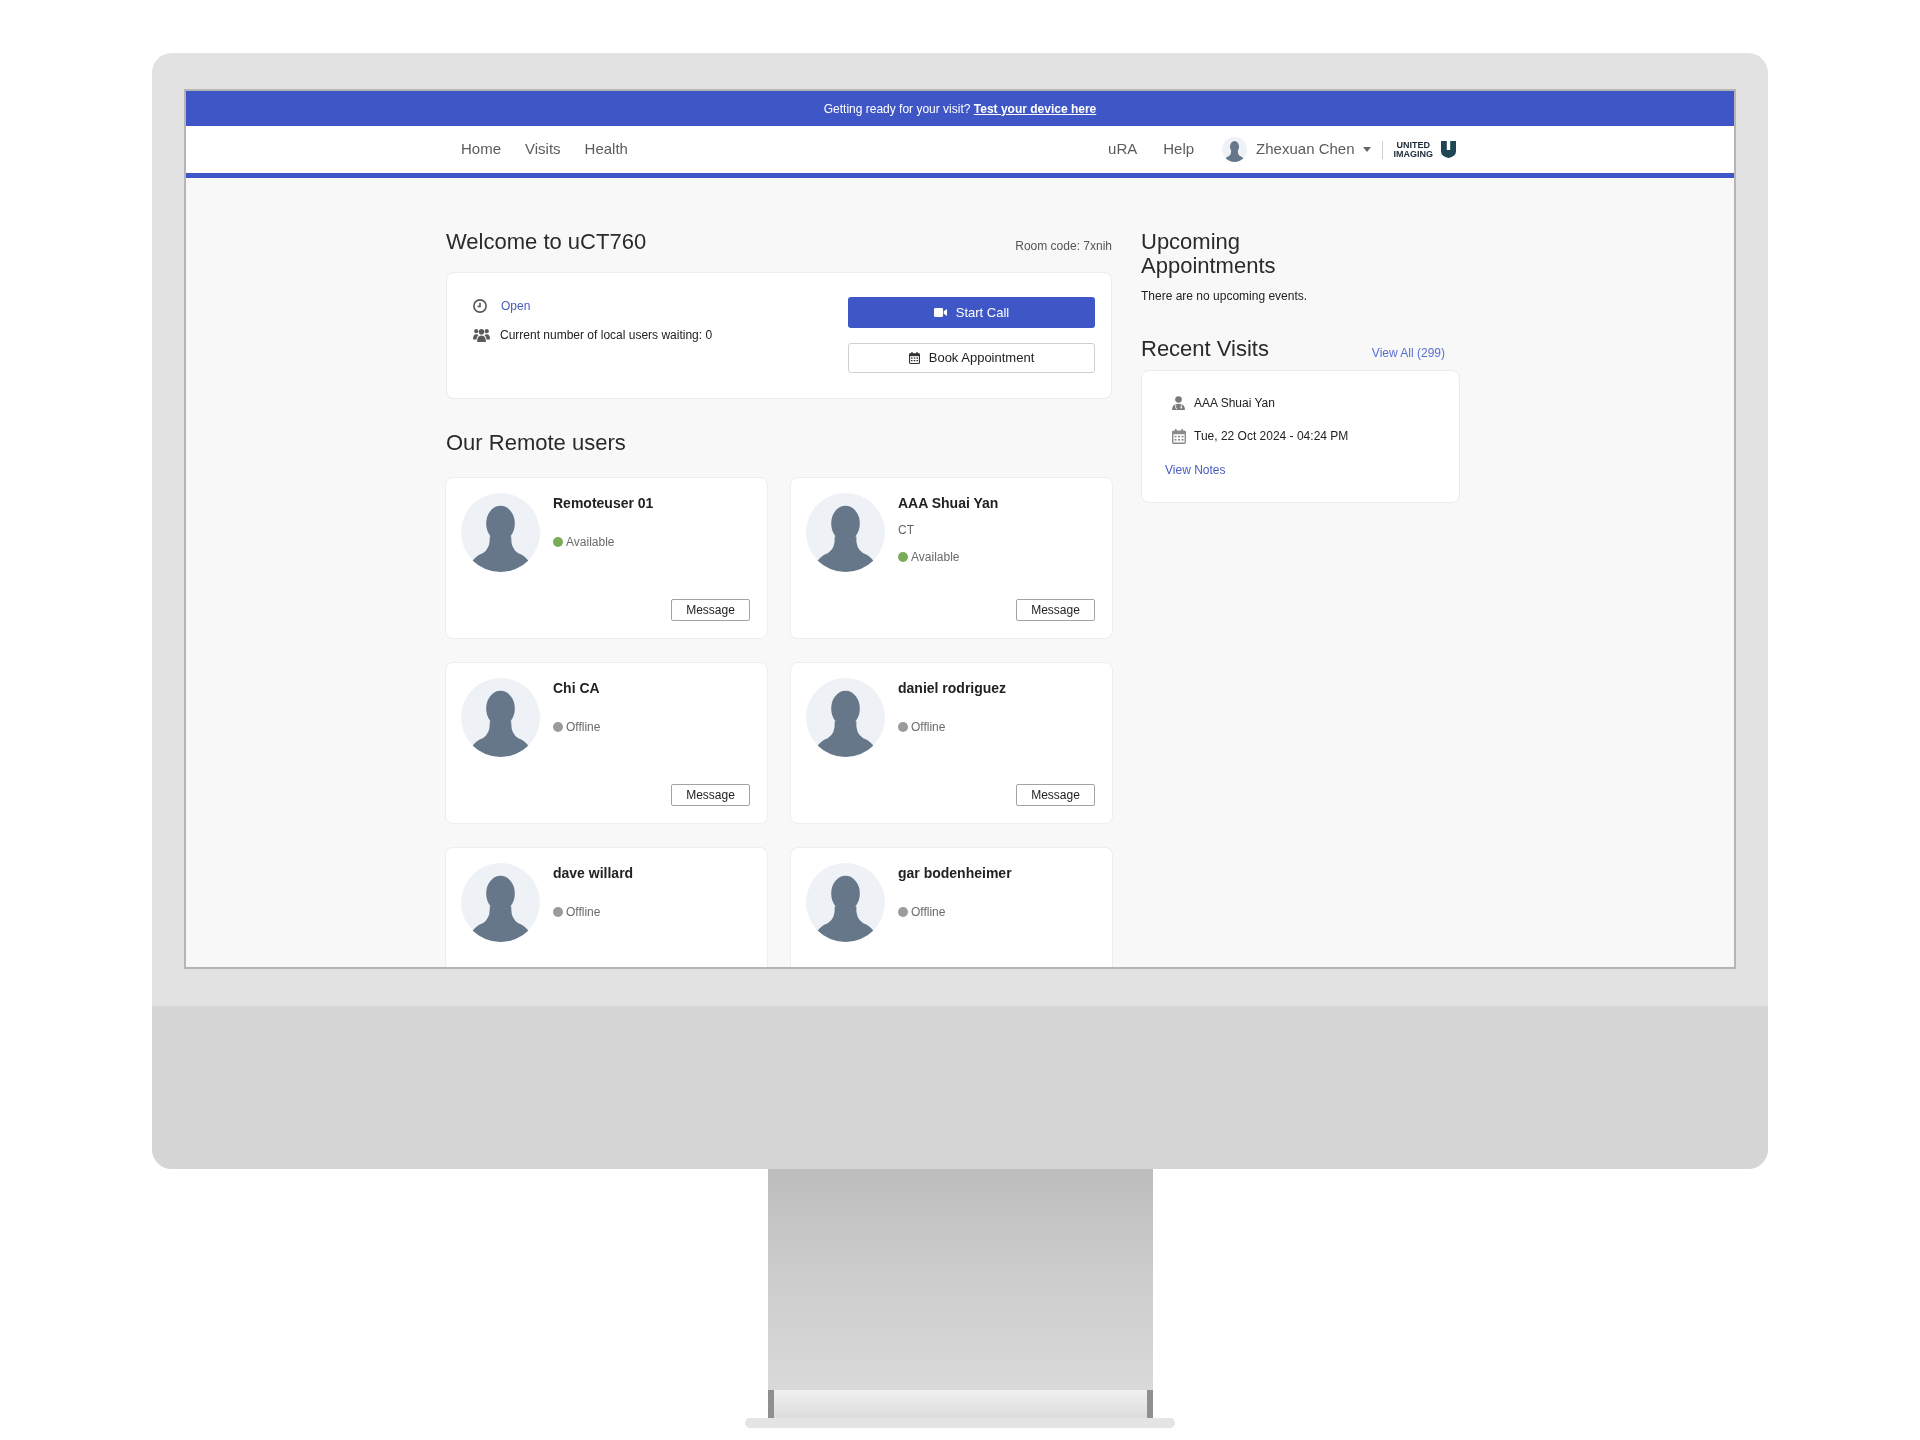  Describe the element at coordinates (606, 149) in the screenshot. I see `nav-link: Health` at that location.